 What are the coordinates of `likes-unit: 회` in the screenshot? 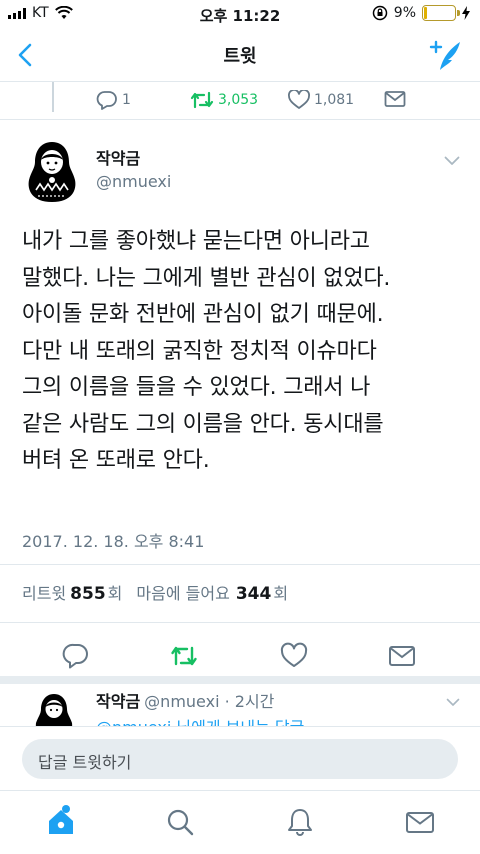 It's located at (281, 593).